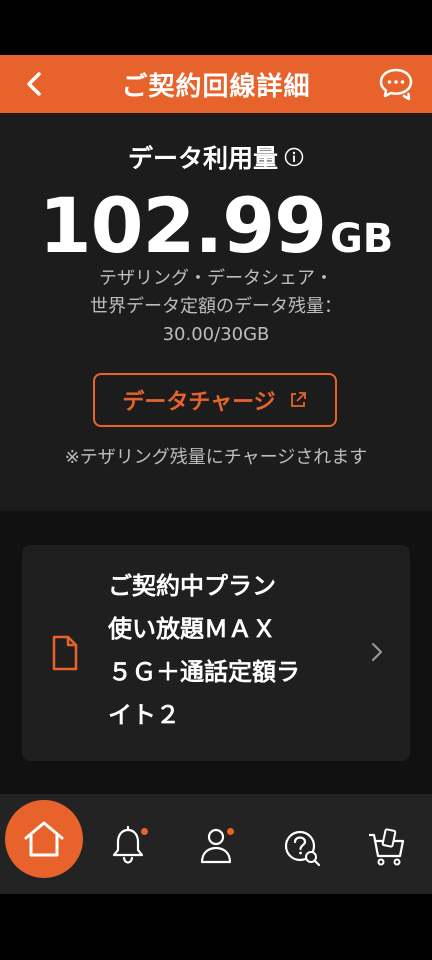 This screenshot has height=960, width=432. Describe the element at coordinates (35, 84) in the screenshot. I see `chevron-left-icon` at that location.